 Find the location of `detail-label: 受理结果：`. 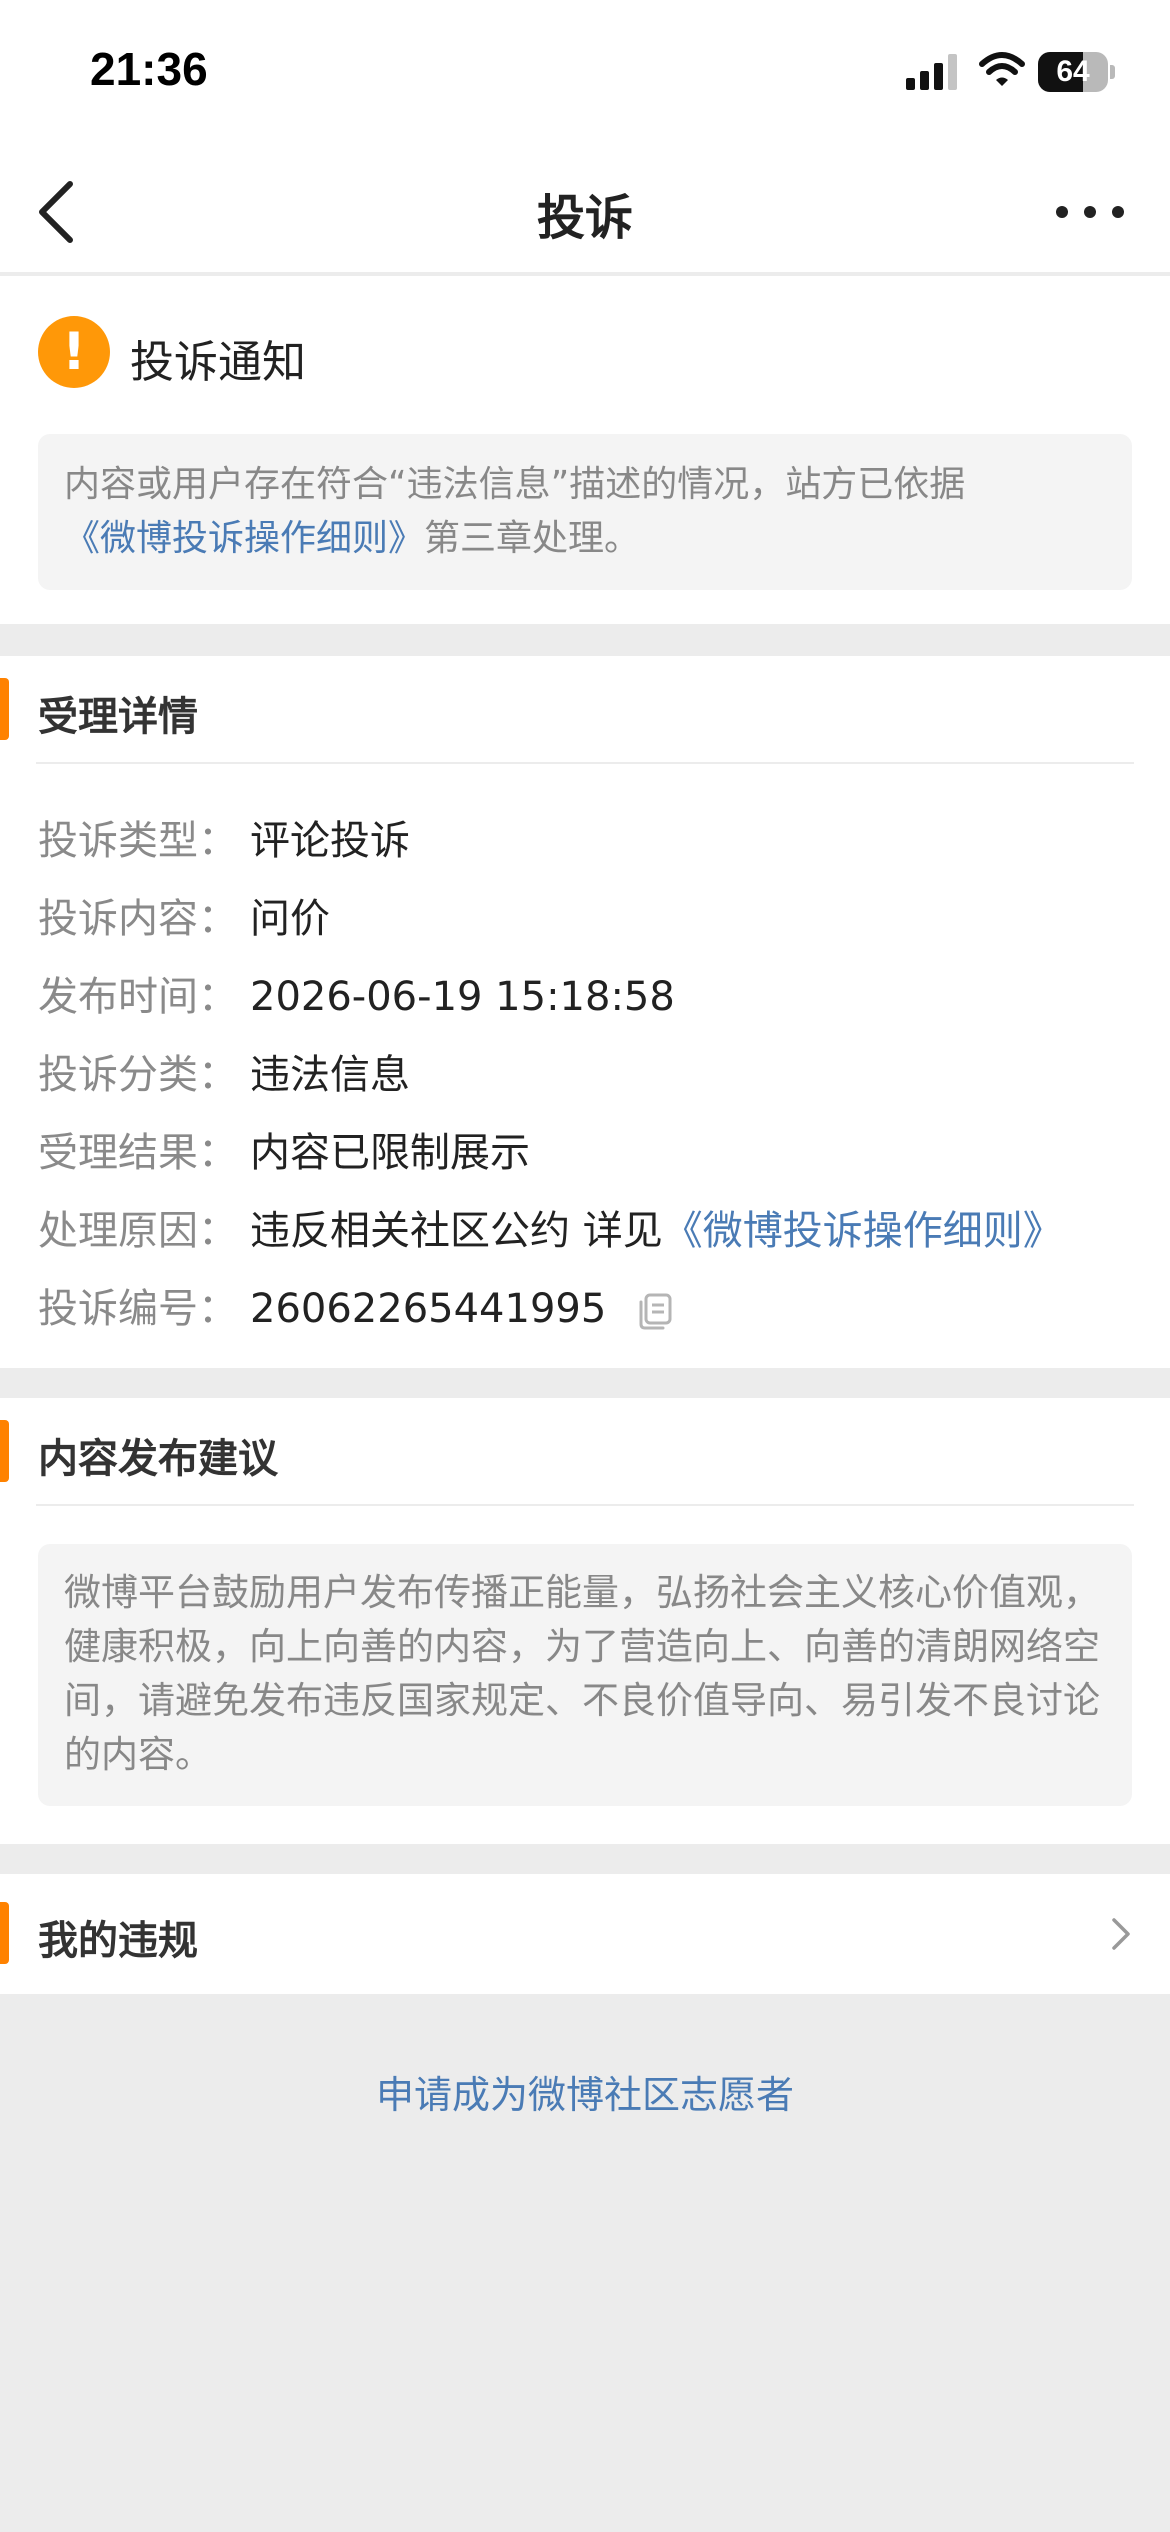

detail-label: 受理结果： is located at coordinates (138, 1153).